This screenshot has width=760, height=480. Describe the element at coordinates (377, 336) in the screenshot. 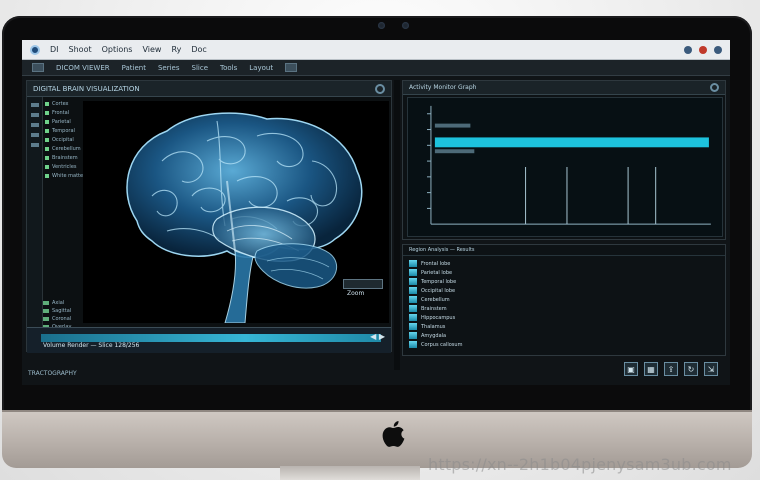

I see `timeline-nav-icon: ◀ ▶` at that location.